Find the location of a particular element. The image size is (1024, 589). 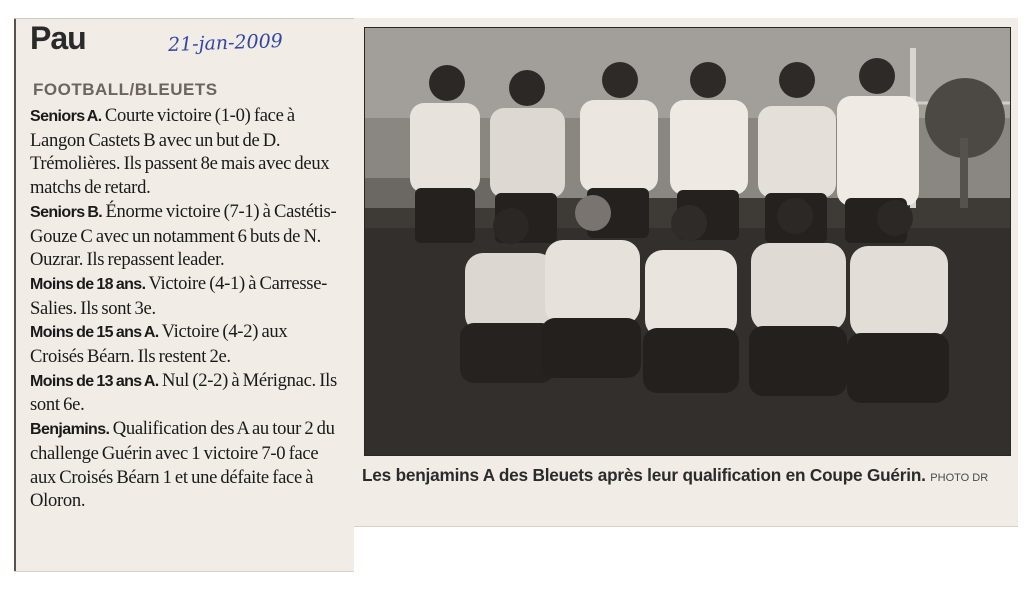

paragraph-lead: Seniors B. is located at coordinates (66, 212).